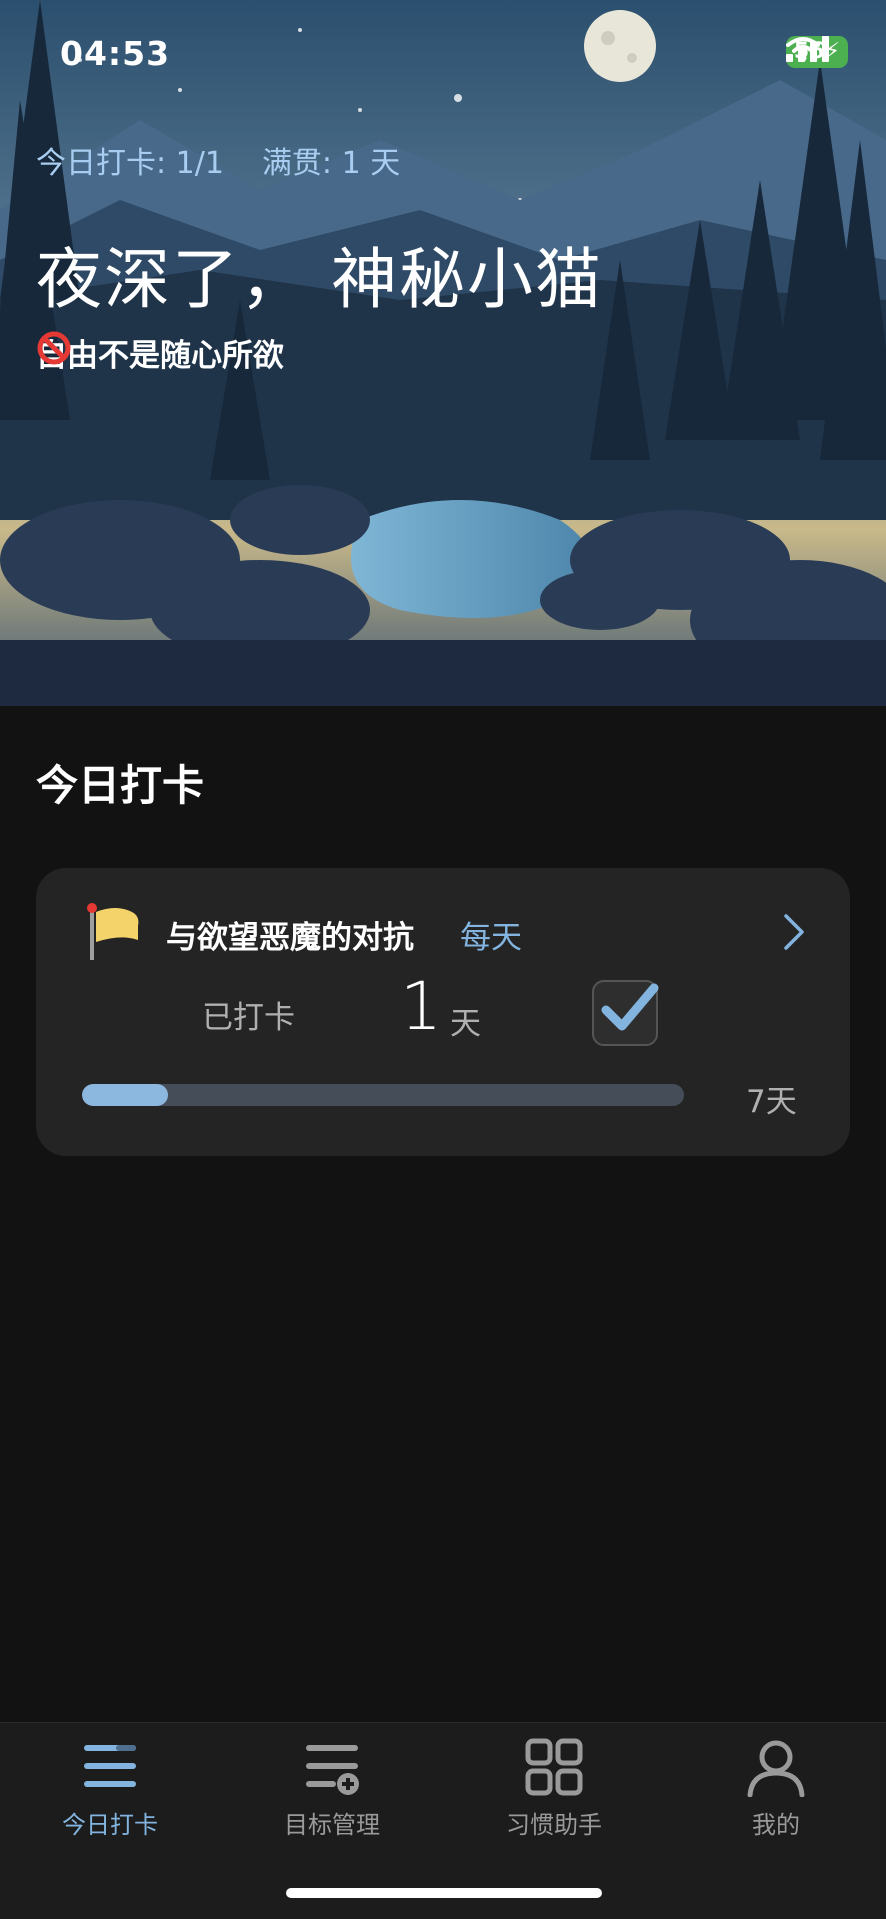 This screenshot has width=886, height=1919. Describe the element at coordinates (802, 49) in the screenshot. I see `wifi-icon` at that location.